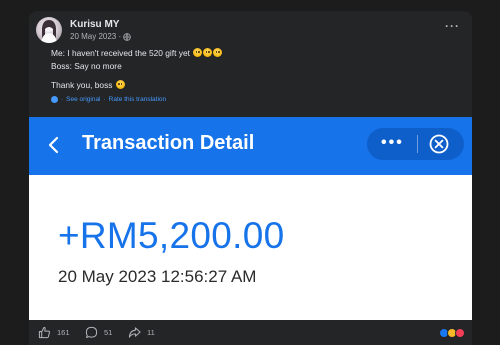  I want to click on like-button: 161, so click(54, 332).